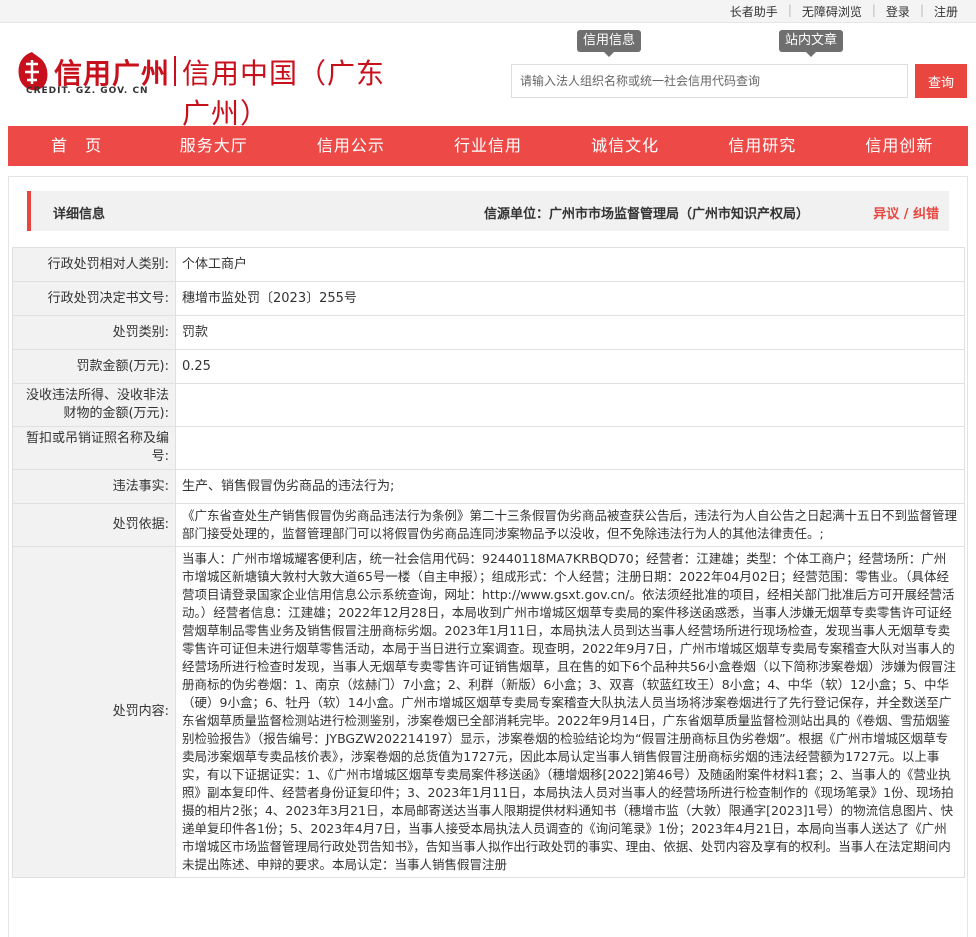 The height and width of the screenshot is (937, 976). I want to click on login-link: 登录, so click(898, 11).